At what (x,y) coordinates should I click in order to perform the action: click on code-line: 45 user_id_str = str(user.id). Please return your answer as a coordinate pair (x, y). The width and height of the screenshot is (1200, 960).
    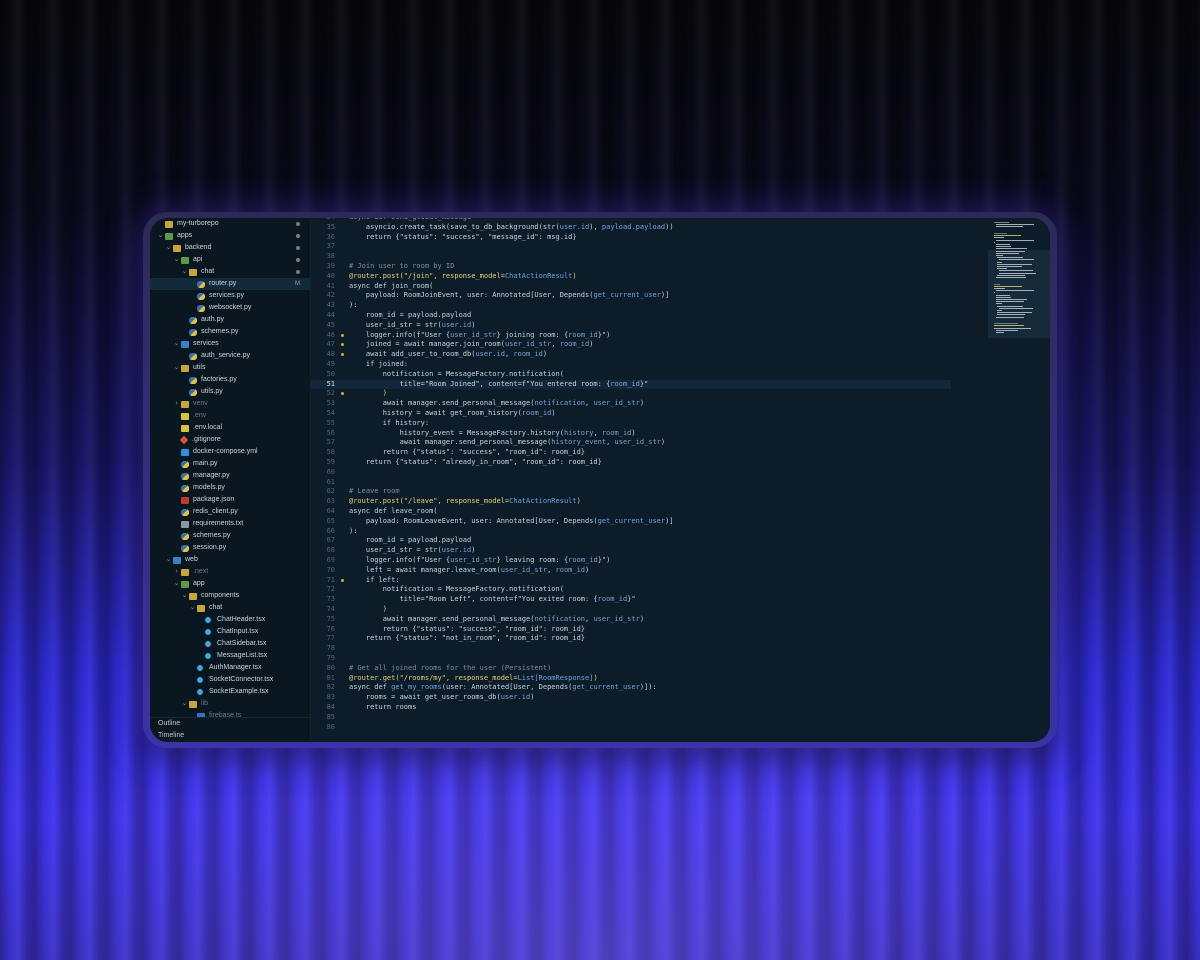
    Looking at the image, I should click on (631, 326).